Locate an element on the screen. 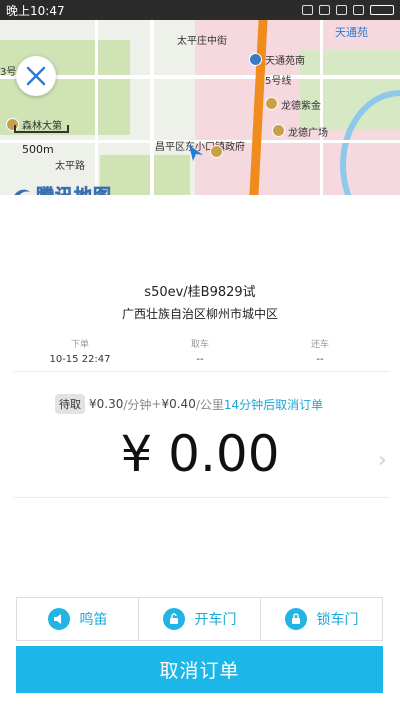 This screenshot has height=711, width=400. cancel-order-button: 取消订单 is located at coordinates (199, 669).